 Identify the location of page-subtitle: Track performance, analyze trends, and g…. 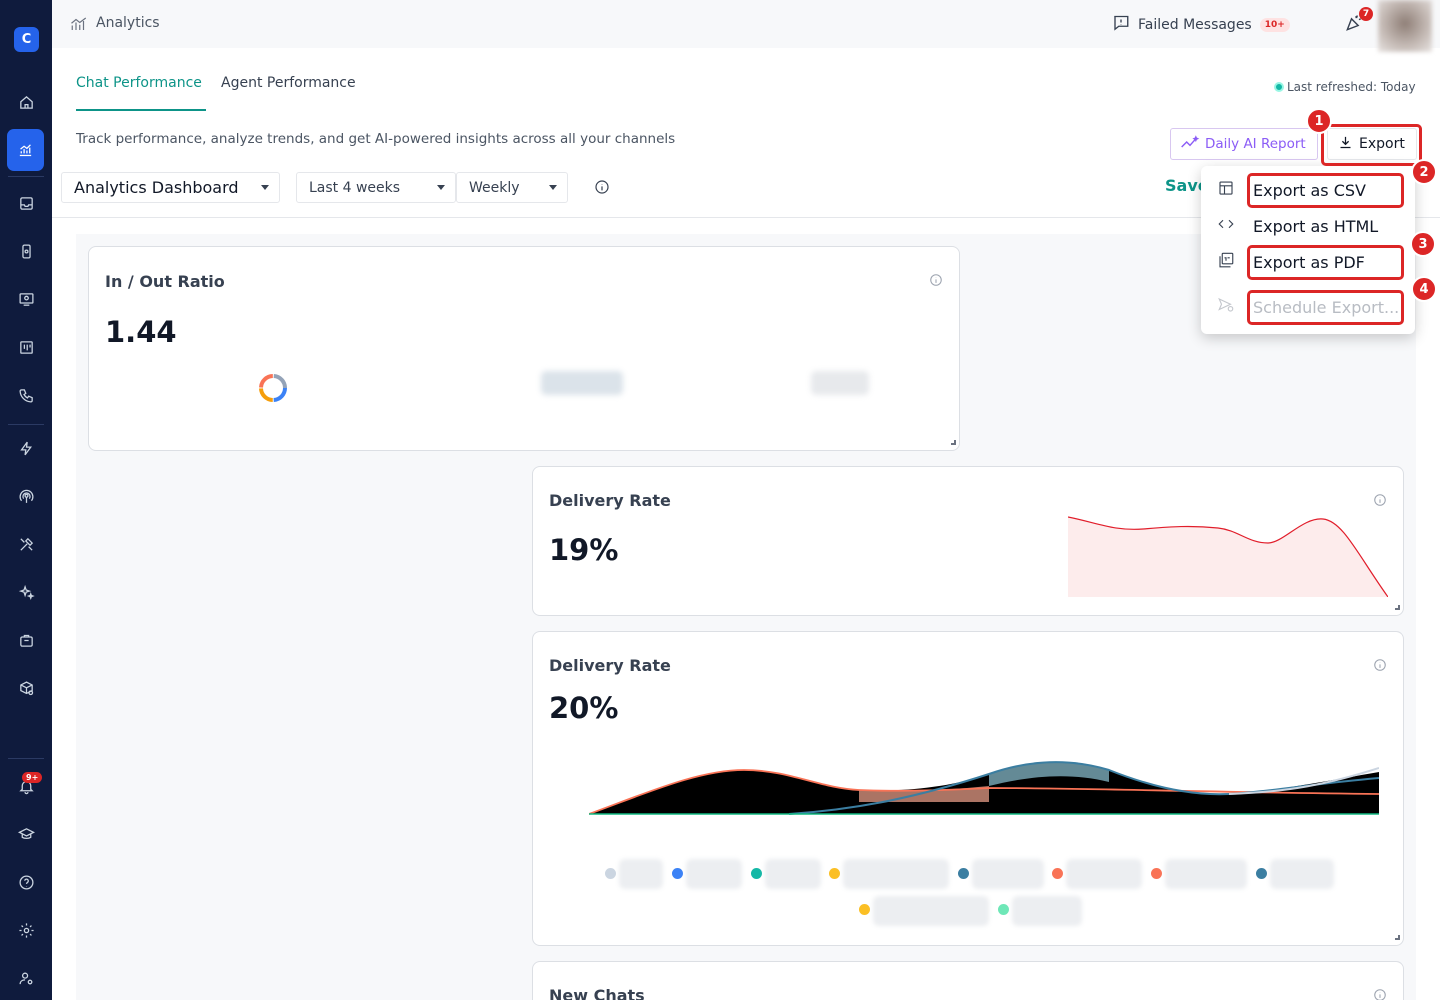
(376, 139).